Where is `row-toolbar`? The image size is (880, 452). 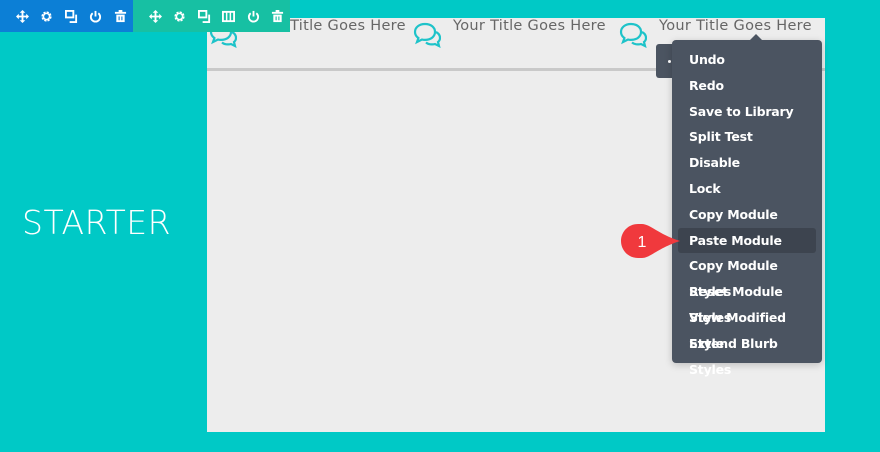 row-toolbar is located at coordinates (211, 16).